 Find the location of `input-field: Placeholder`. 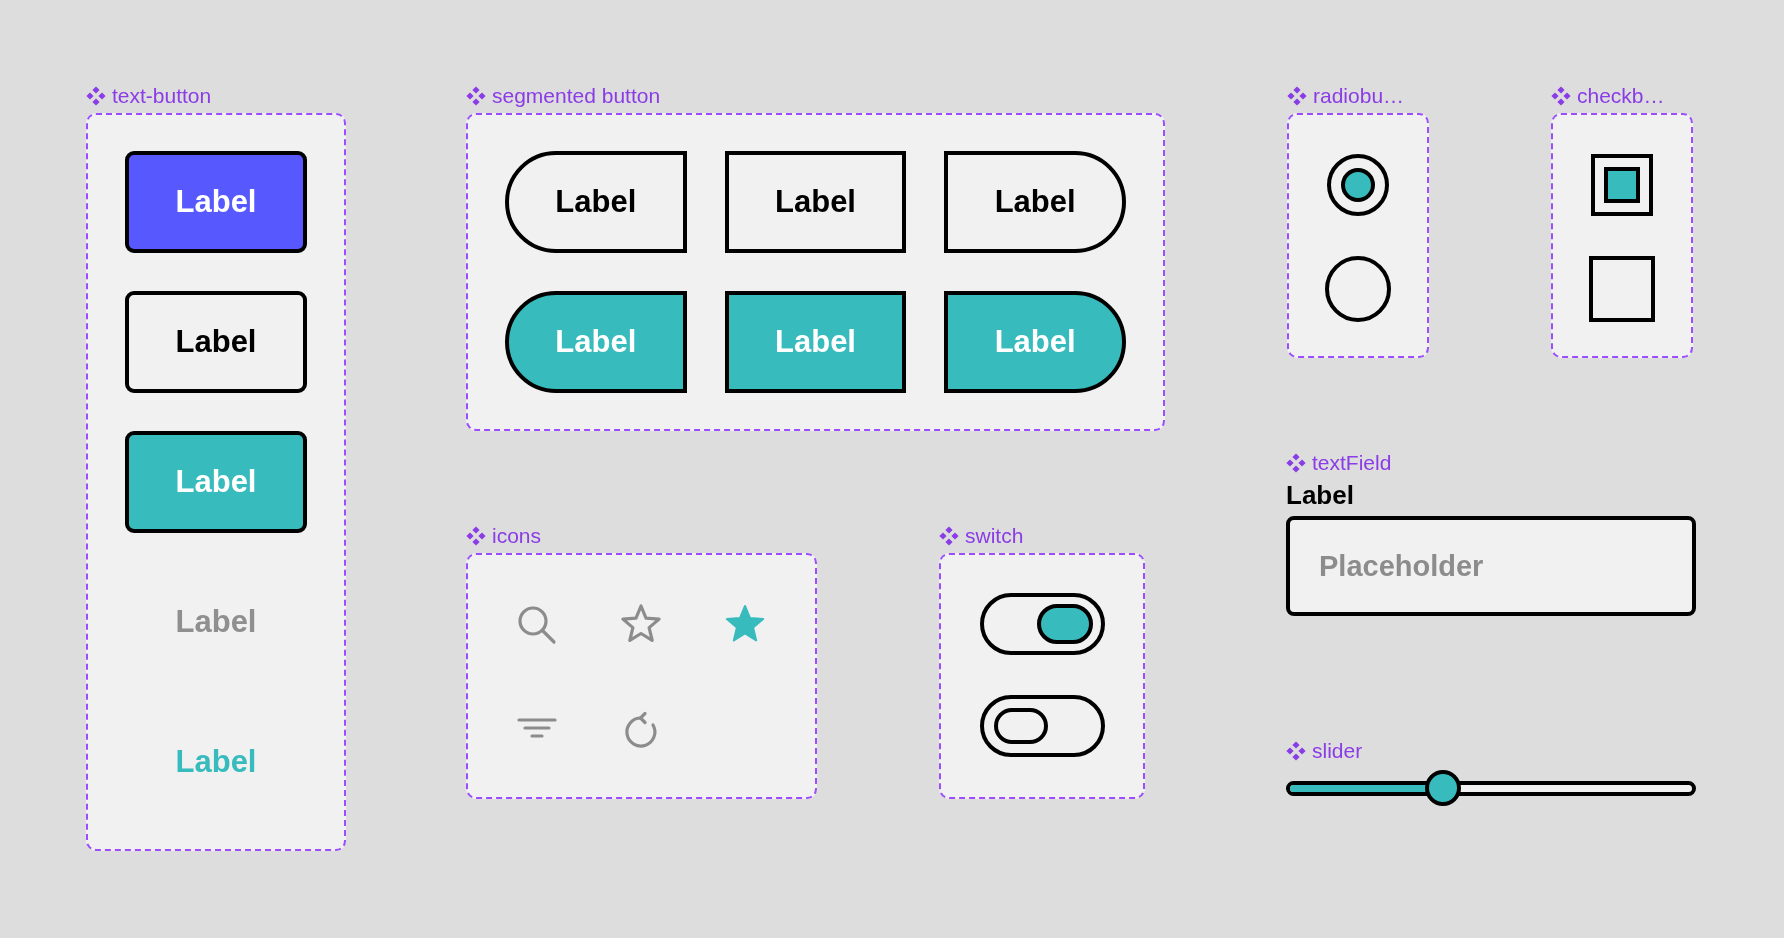

input-field: Placeholder is located at coordinates (1491, 566).